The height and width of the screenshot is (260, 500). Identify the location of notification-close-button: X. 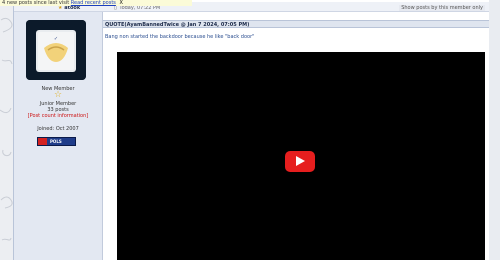
(121, 3).